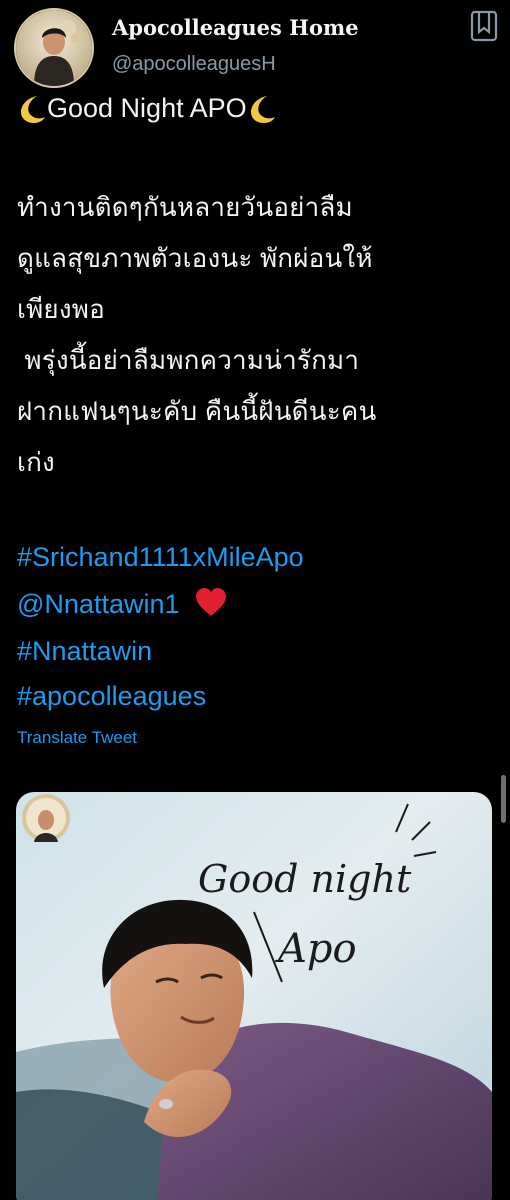 The width and height of the screenshot is (510, 1200). Describe the element at coordinates (111, 696) in the screenshot. I see `hashtag-link: #apocolleagues` at that location.